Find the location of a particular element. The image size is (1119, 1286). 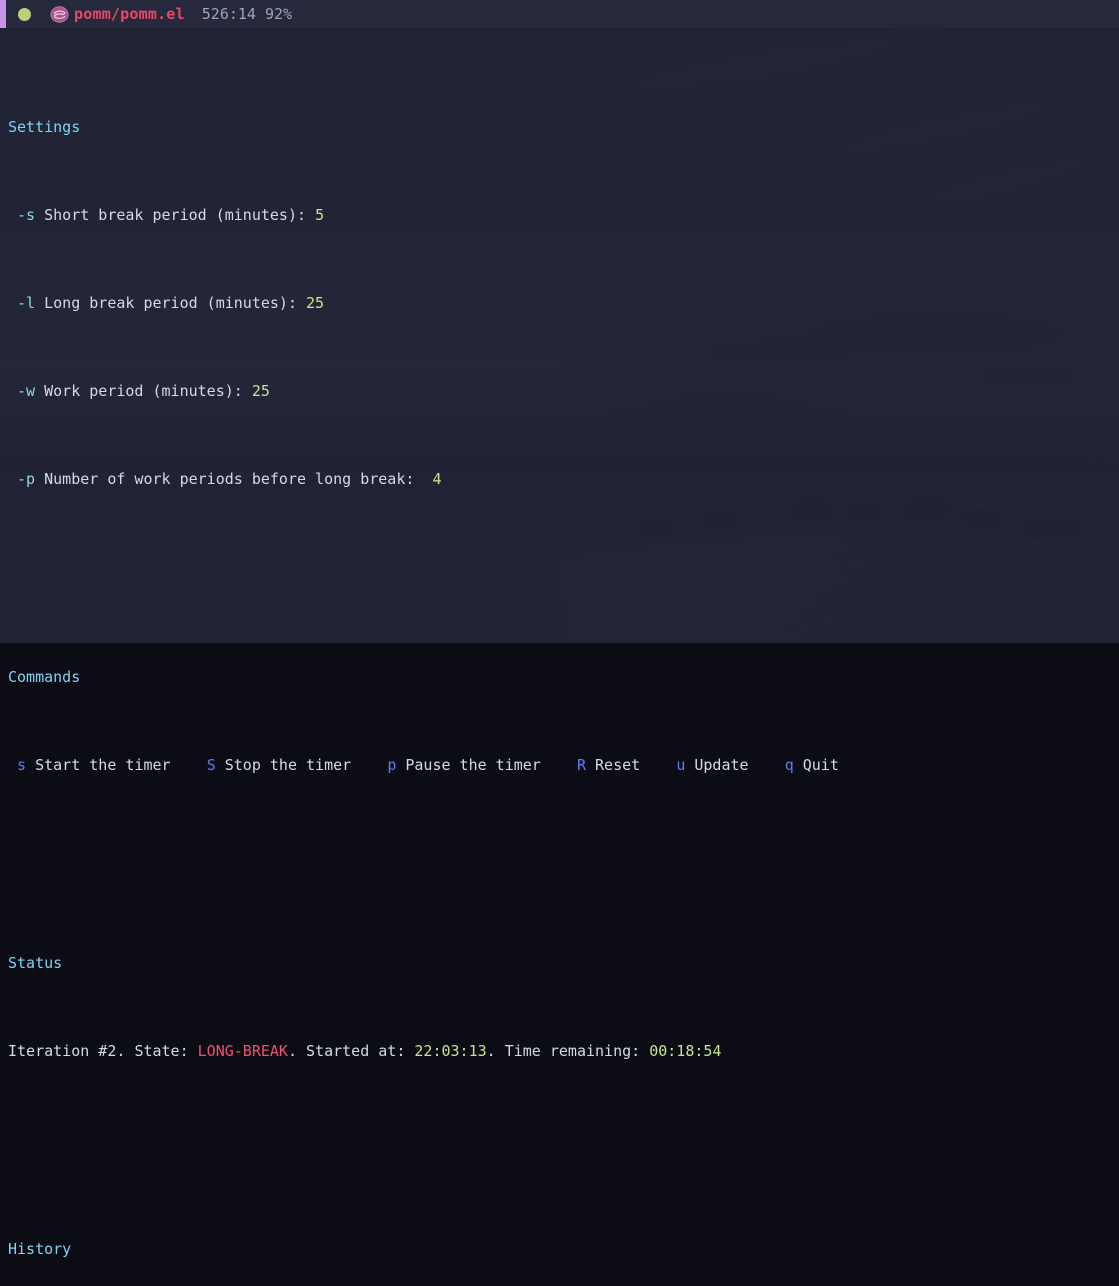

setting-flag: -w is located at coordinates (26, 391).